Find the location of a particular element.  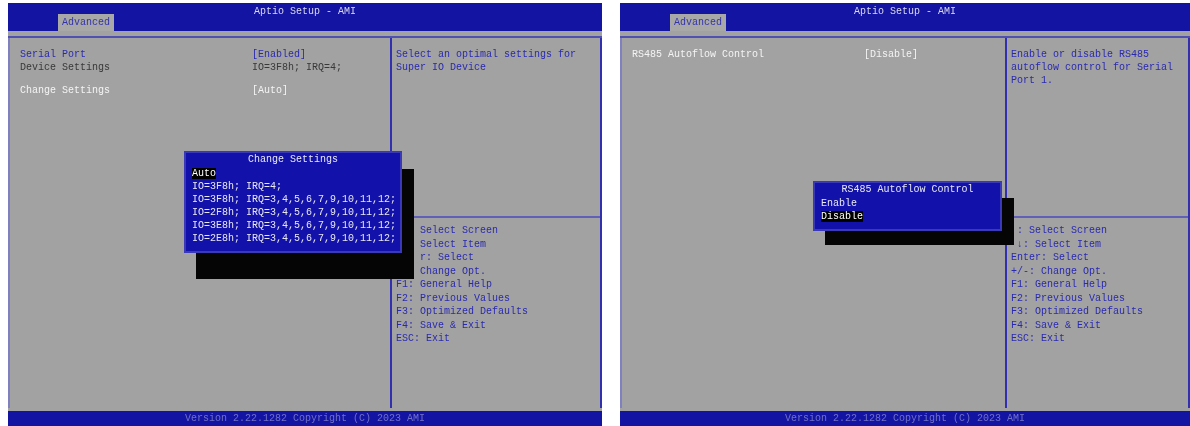

help-text: Select an optimal settings for Super IO Device is located at coordinates (487, 61).